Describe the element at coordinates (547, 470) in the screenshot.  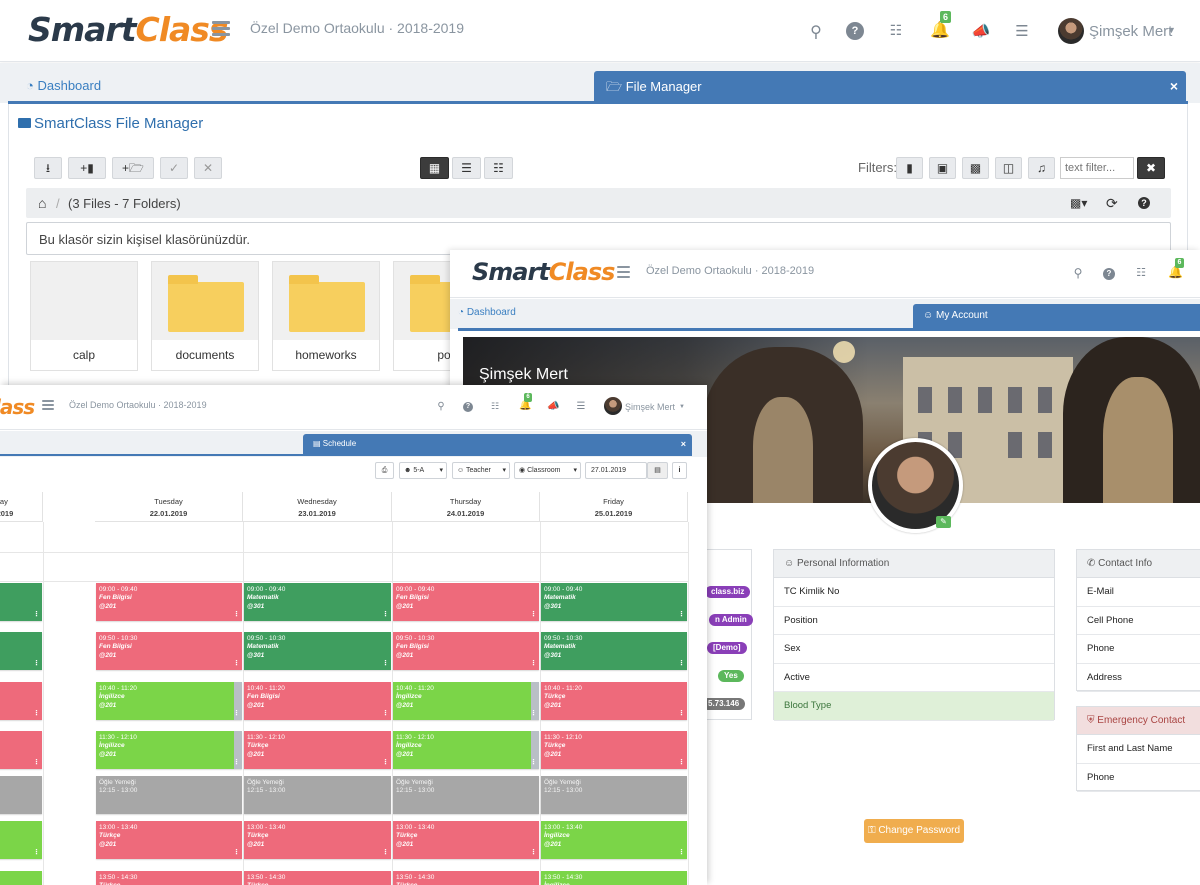
I see `classroom-select: ◉ Classroom ▾` at that location.